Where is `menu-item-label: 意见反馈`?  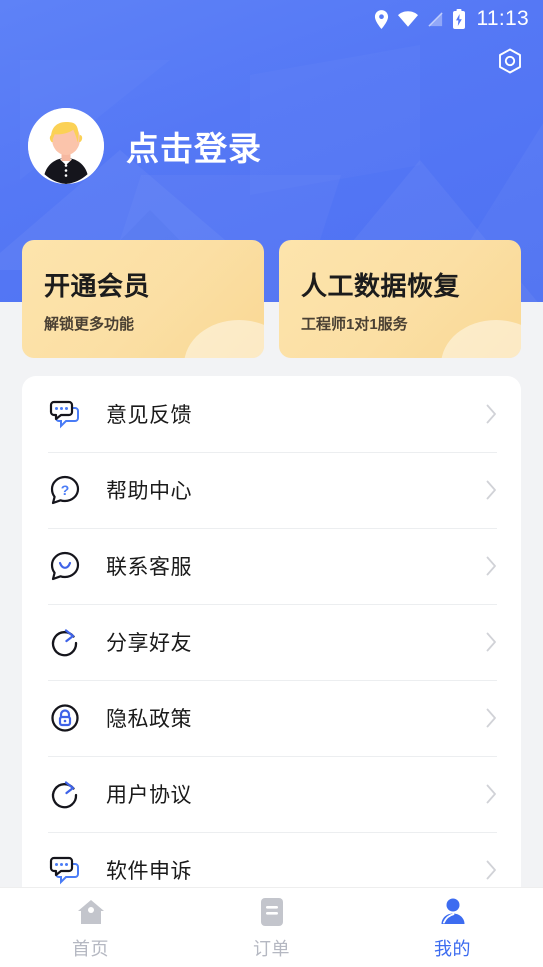
menu-item-label: 意见反馈 is located at coordinates (149, 415).